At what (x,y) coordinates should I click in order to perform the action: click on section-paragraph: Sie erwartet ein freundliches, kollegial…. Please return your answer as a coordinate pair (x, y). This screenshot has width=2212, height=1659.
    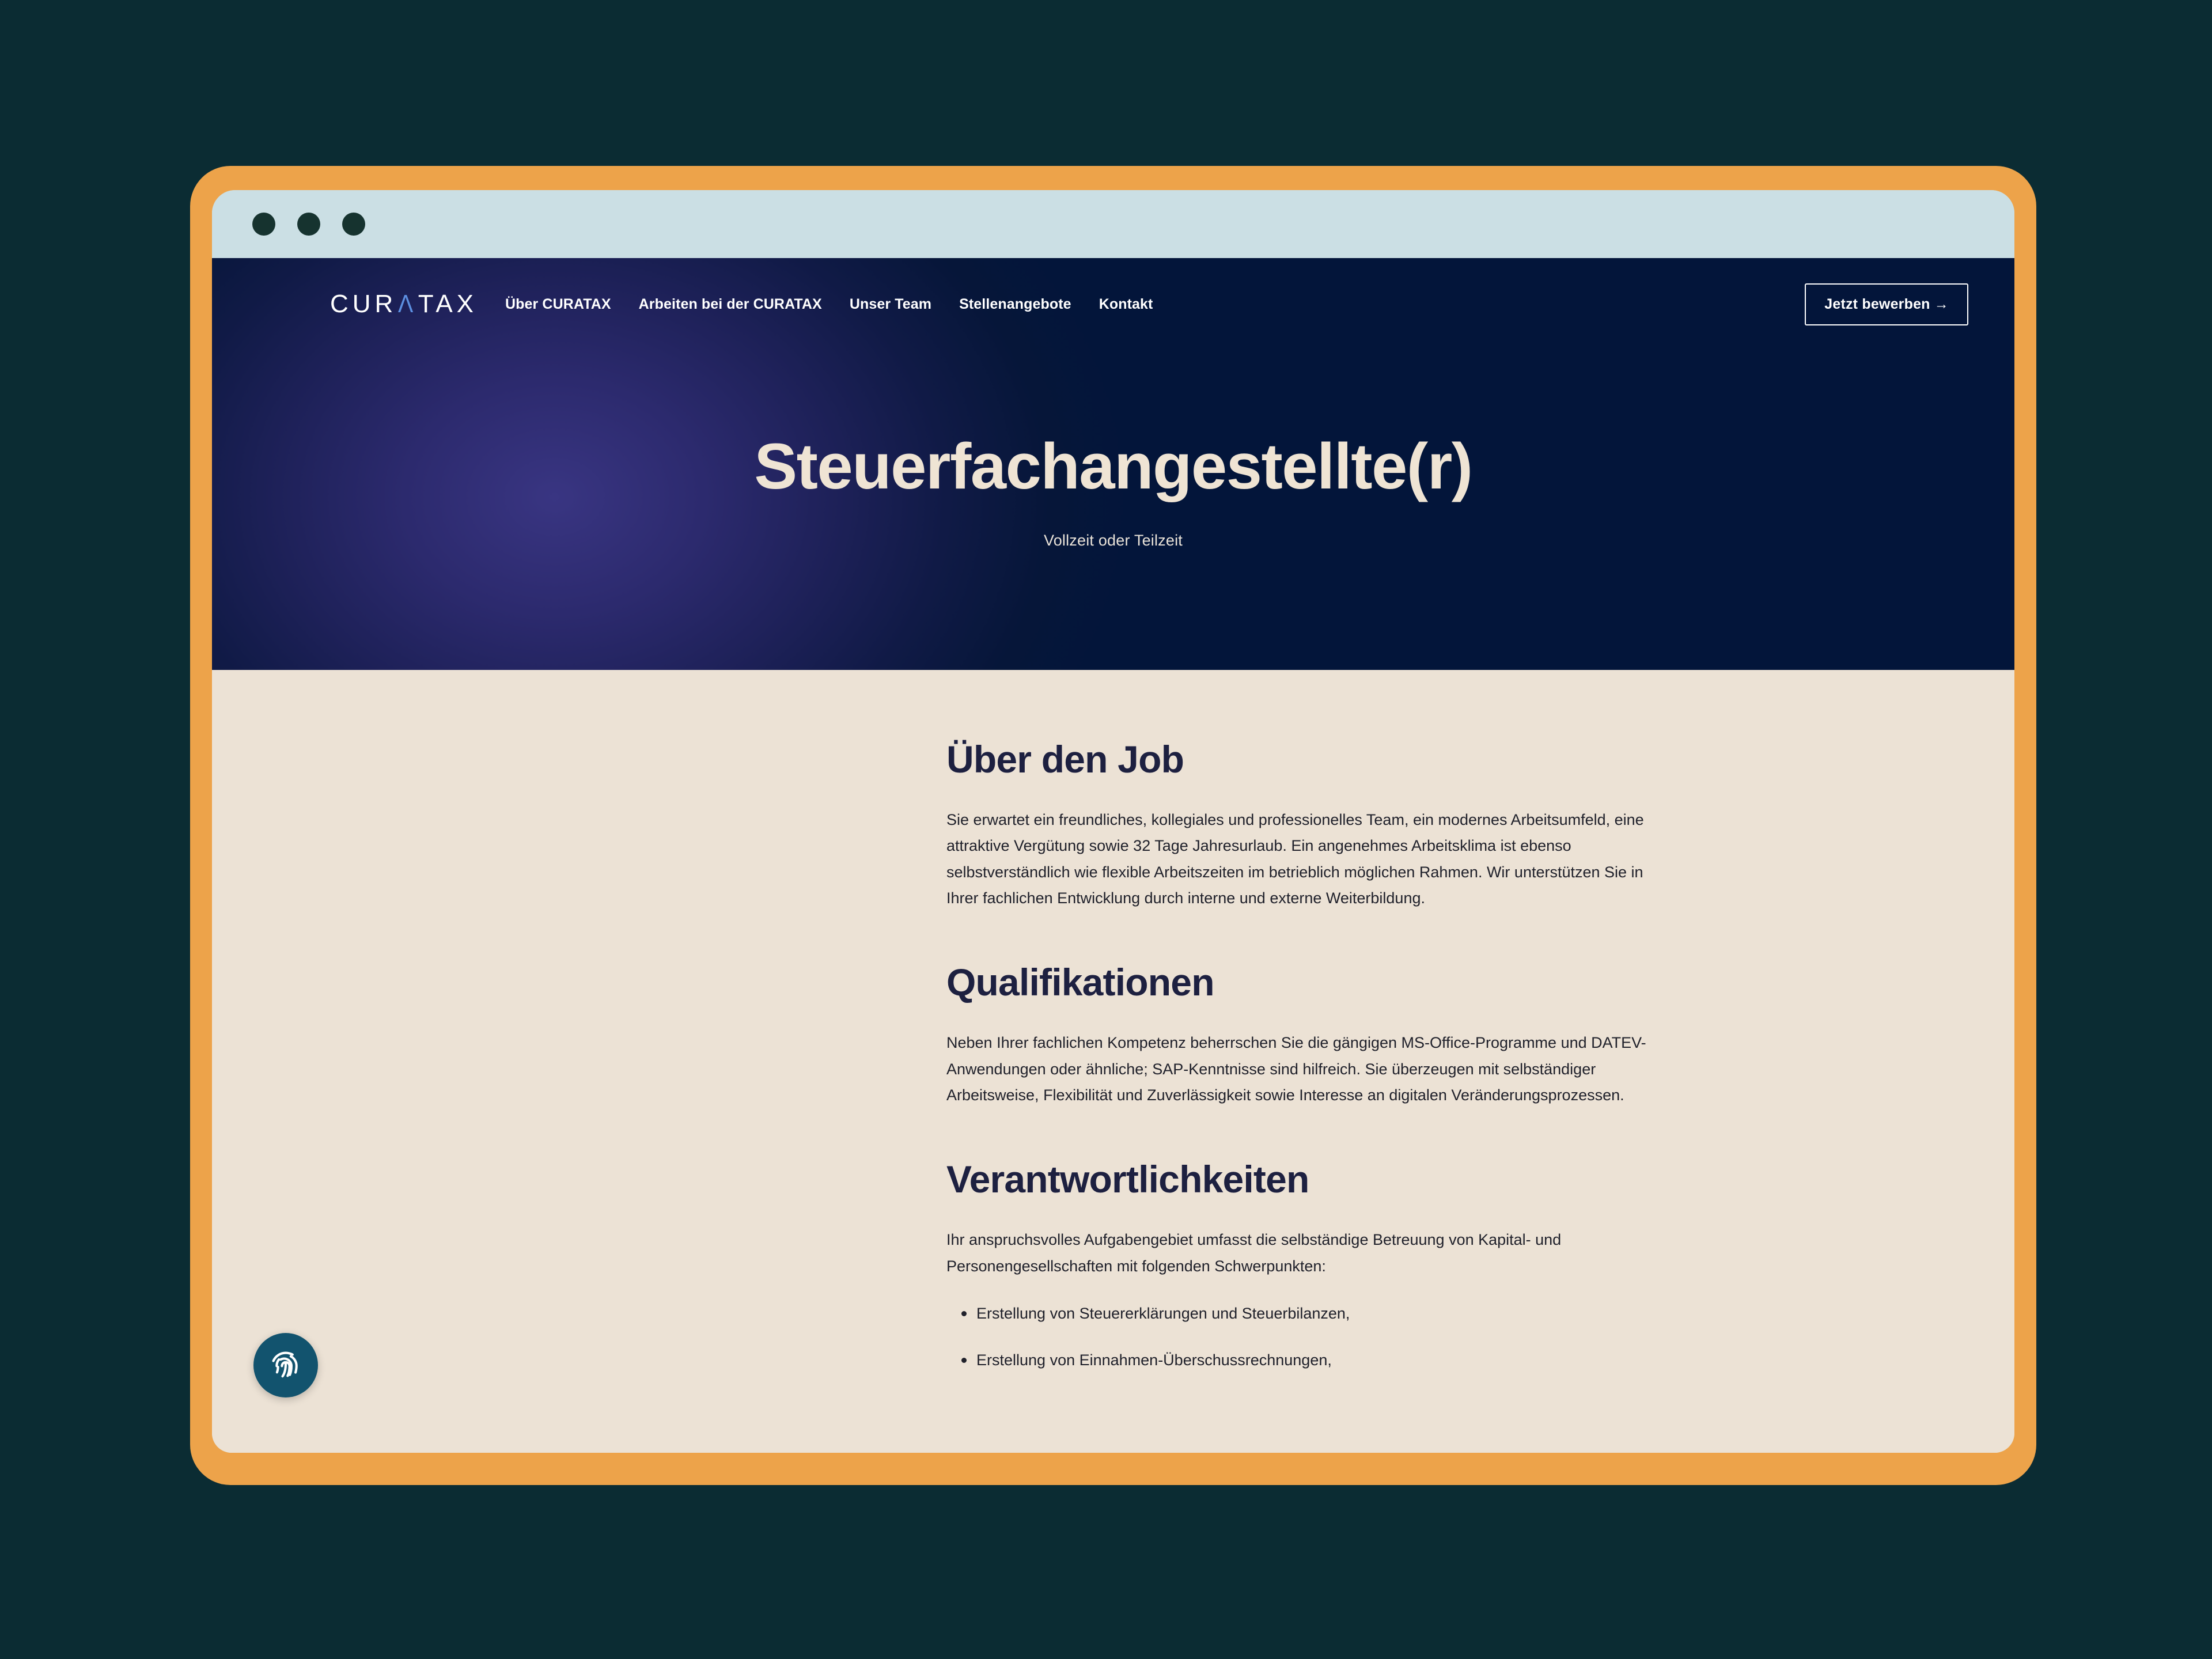
    Looking at the image, I should click on (1295, 858).